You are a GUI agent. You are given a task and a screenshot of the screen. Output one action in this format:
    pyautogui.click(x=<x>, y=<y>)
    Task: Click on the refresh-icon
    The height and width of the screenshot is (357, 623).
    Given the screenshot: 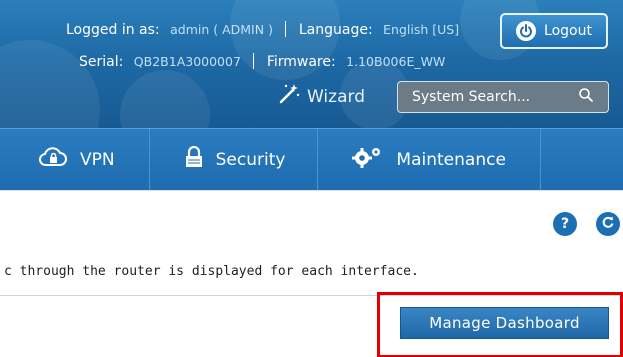 What is the action you would take?
    pyautogui.click(x=608, y=224)
    